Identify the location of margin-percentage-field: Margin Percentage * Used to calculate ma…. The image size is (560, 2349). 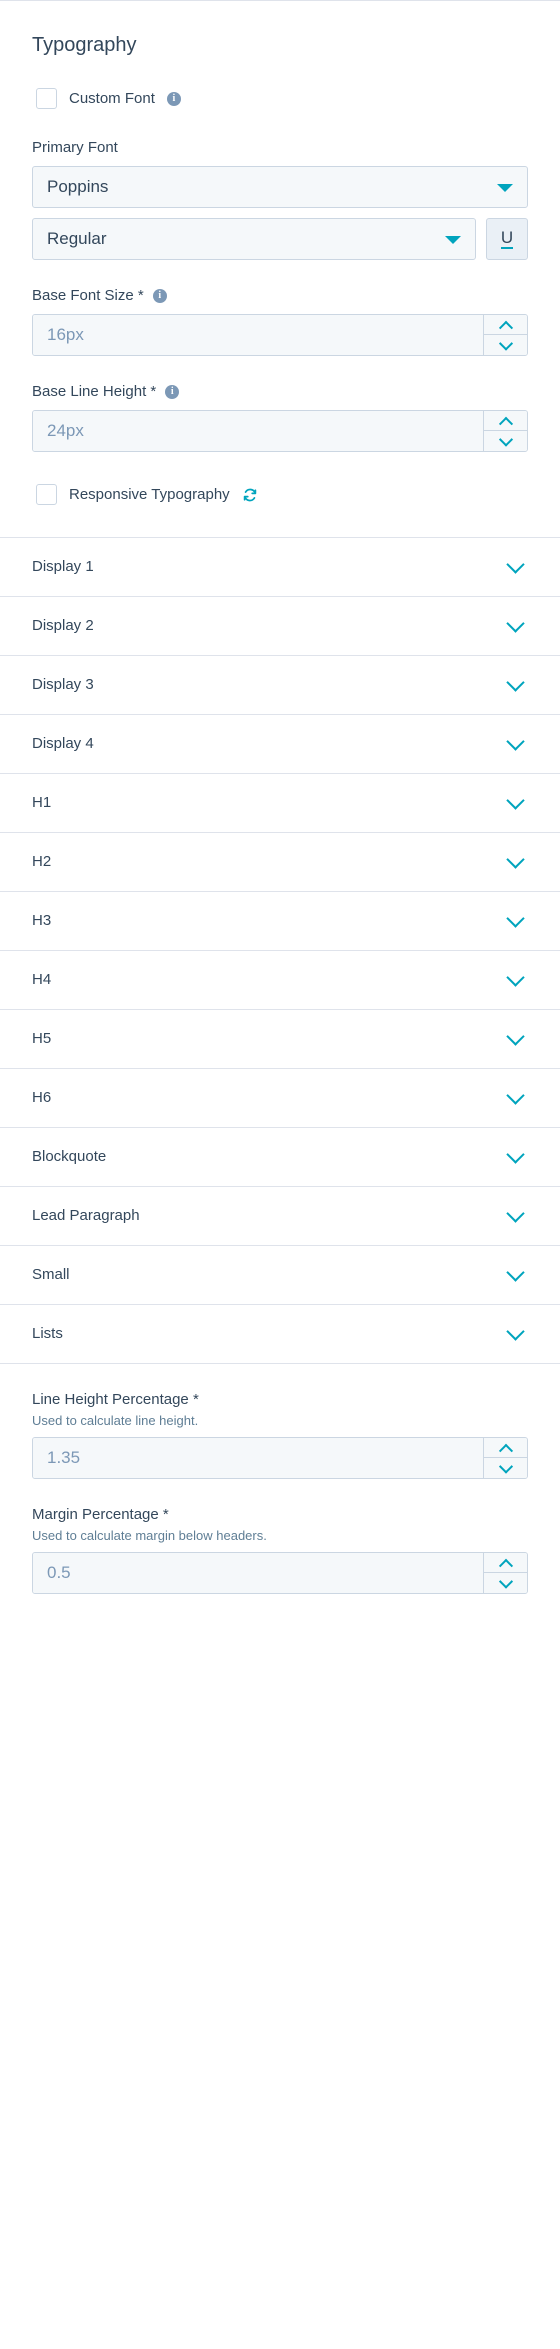
(280, 1549).